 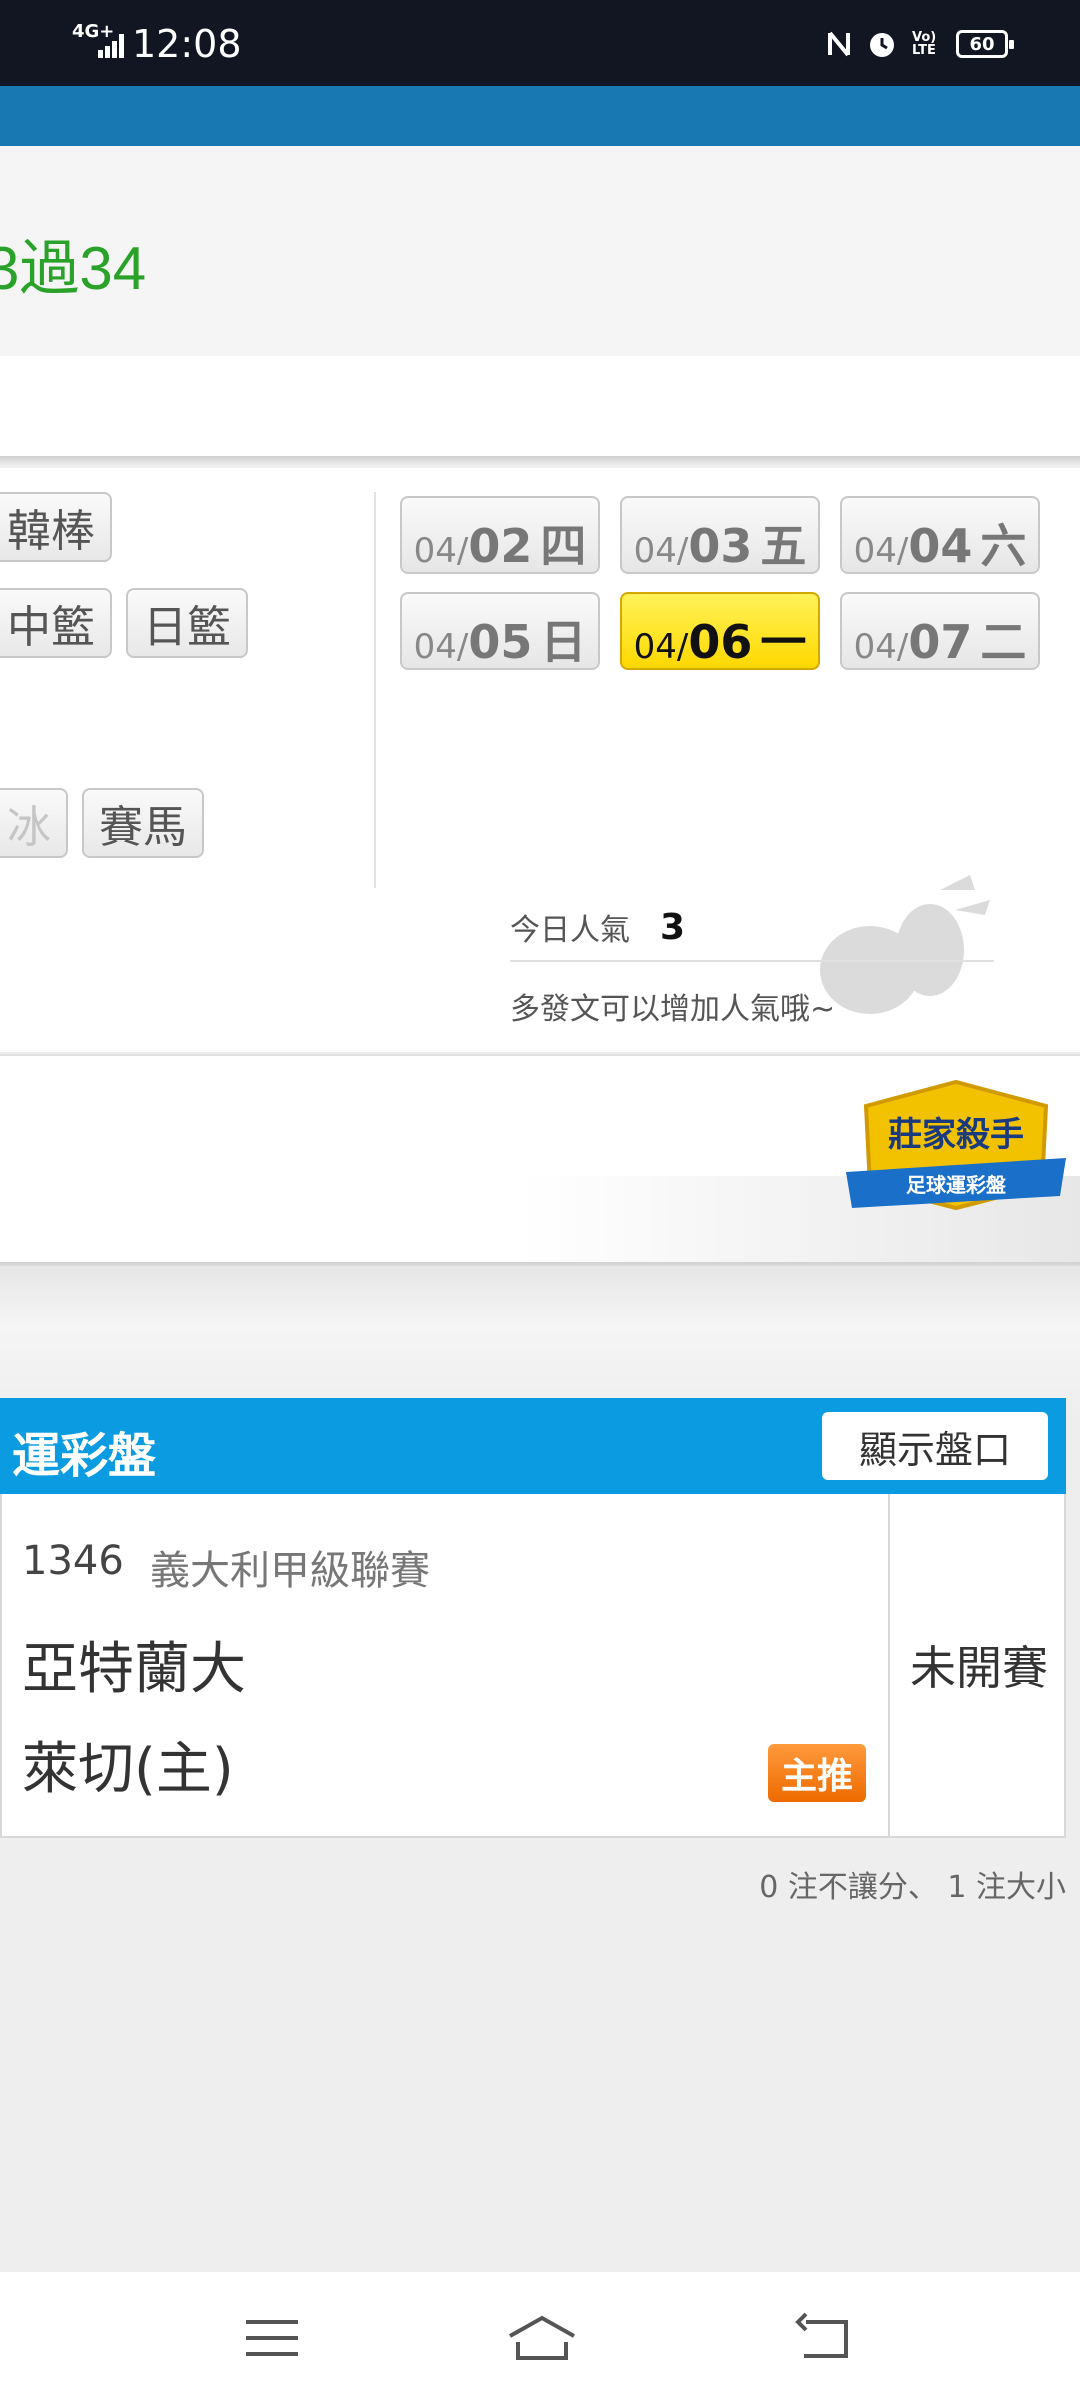 What do you see at coordinates (882, 45) in the screenshot?
I see `alarm-icon` at bounding box center [882, 45].